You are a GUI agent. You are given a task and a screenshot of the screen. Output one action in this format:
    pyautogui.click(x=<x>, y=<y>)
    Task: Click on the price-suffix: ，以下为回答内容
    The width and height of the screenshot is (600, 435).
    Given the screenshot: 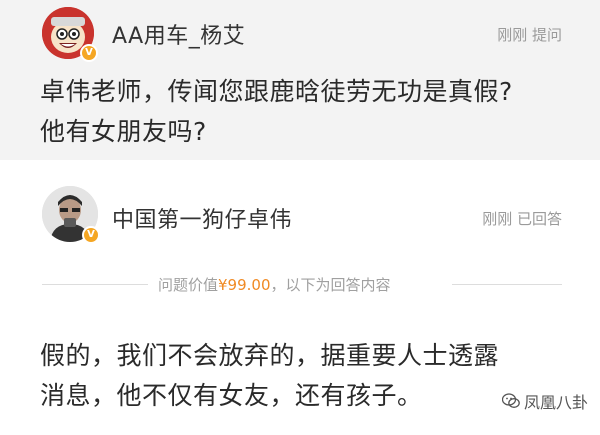 What is the action you would take?
    pyautogui.click(x=330, y=285)
    